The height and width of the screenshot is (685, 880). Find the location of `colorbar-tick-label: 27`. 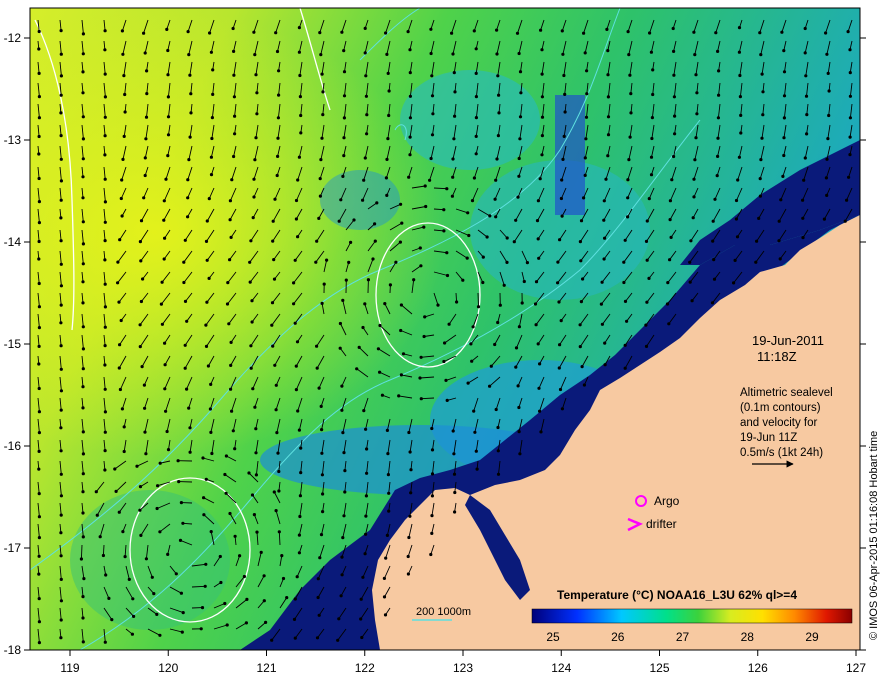

colorbar-tick-label: 27 is located at coordinates (683, 637).